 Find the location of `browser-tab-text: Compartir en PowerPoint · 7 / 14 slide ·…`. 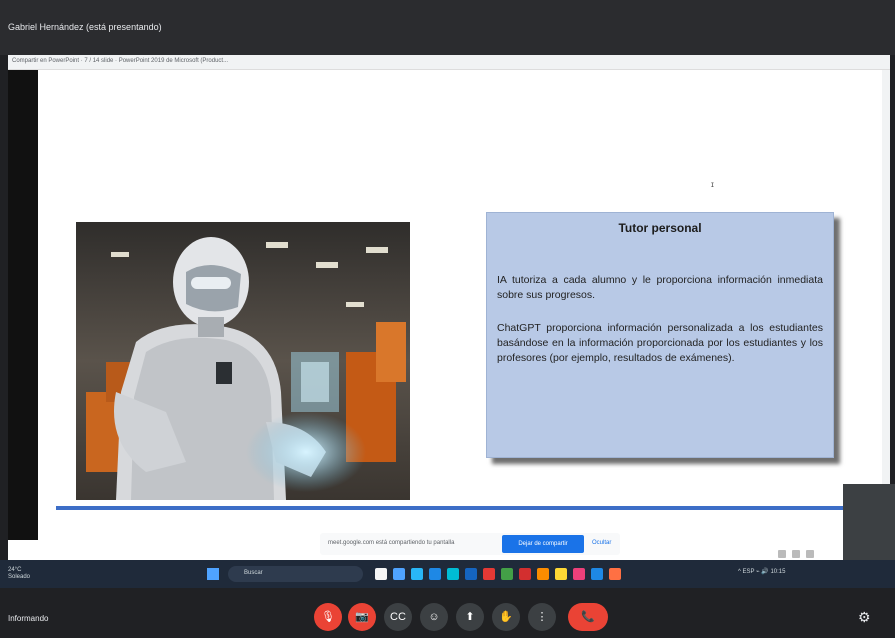

browser-tab-text: Compartir en PowerPoint · 7 / 14 slide ·… is located at coordinates (120, 61).